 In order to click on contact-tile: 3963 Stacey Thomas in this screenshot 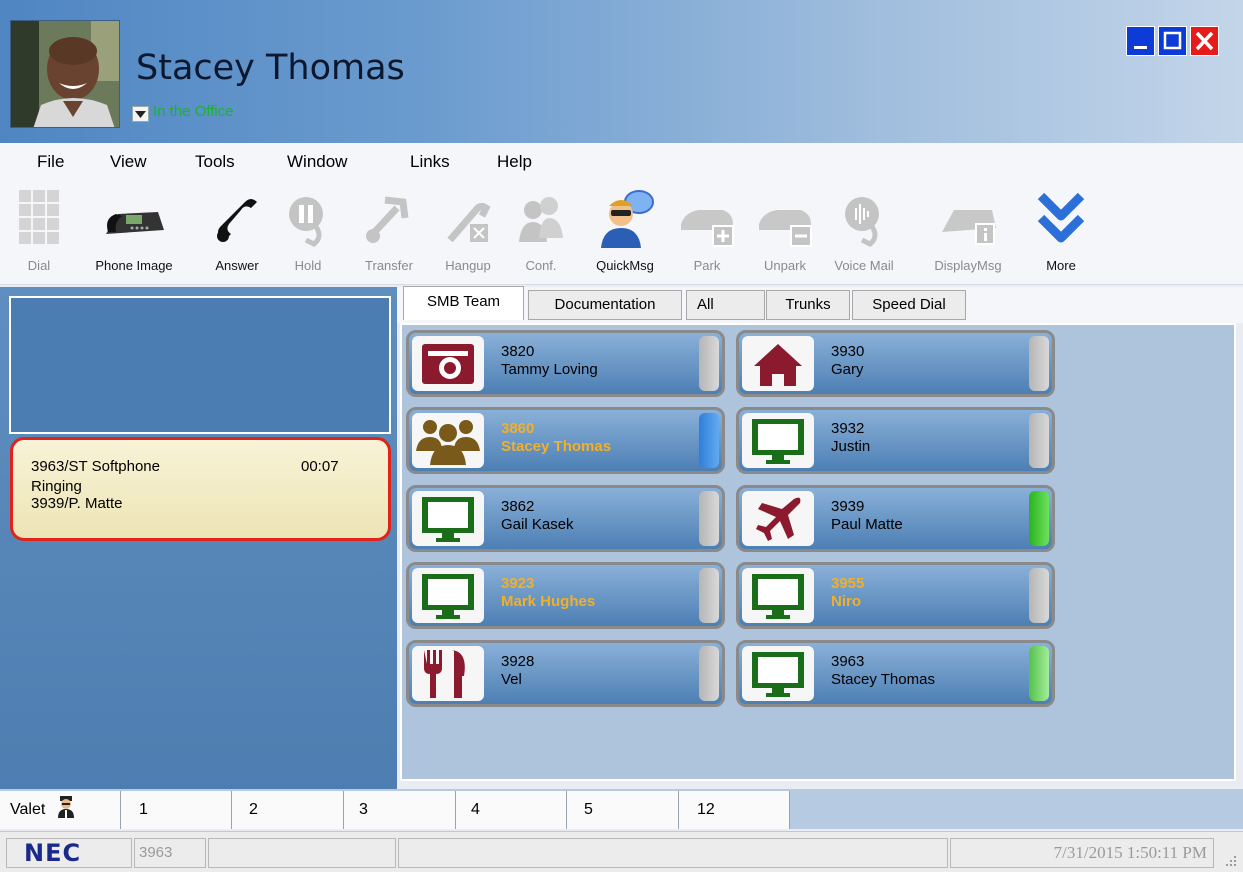, I will do `click(895, 673)`.